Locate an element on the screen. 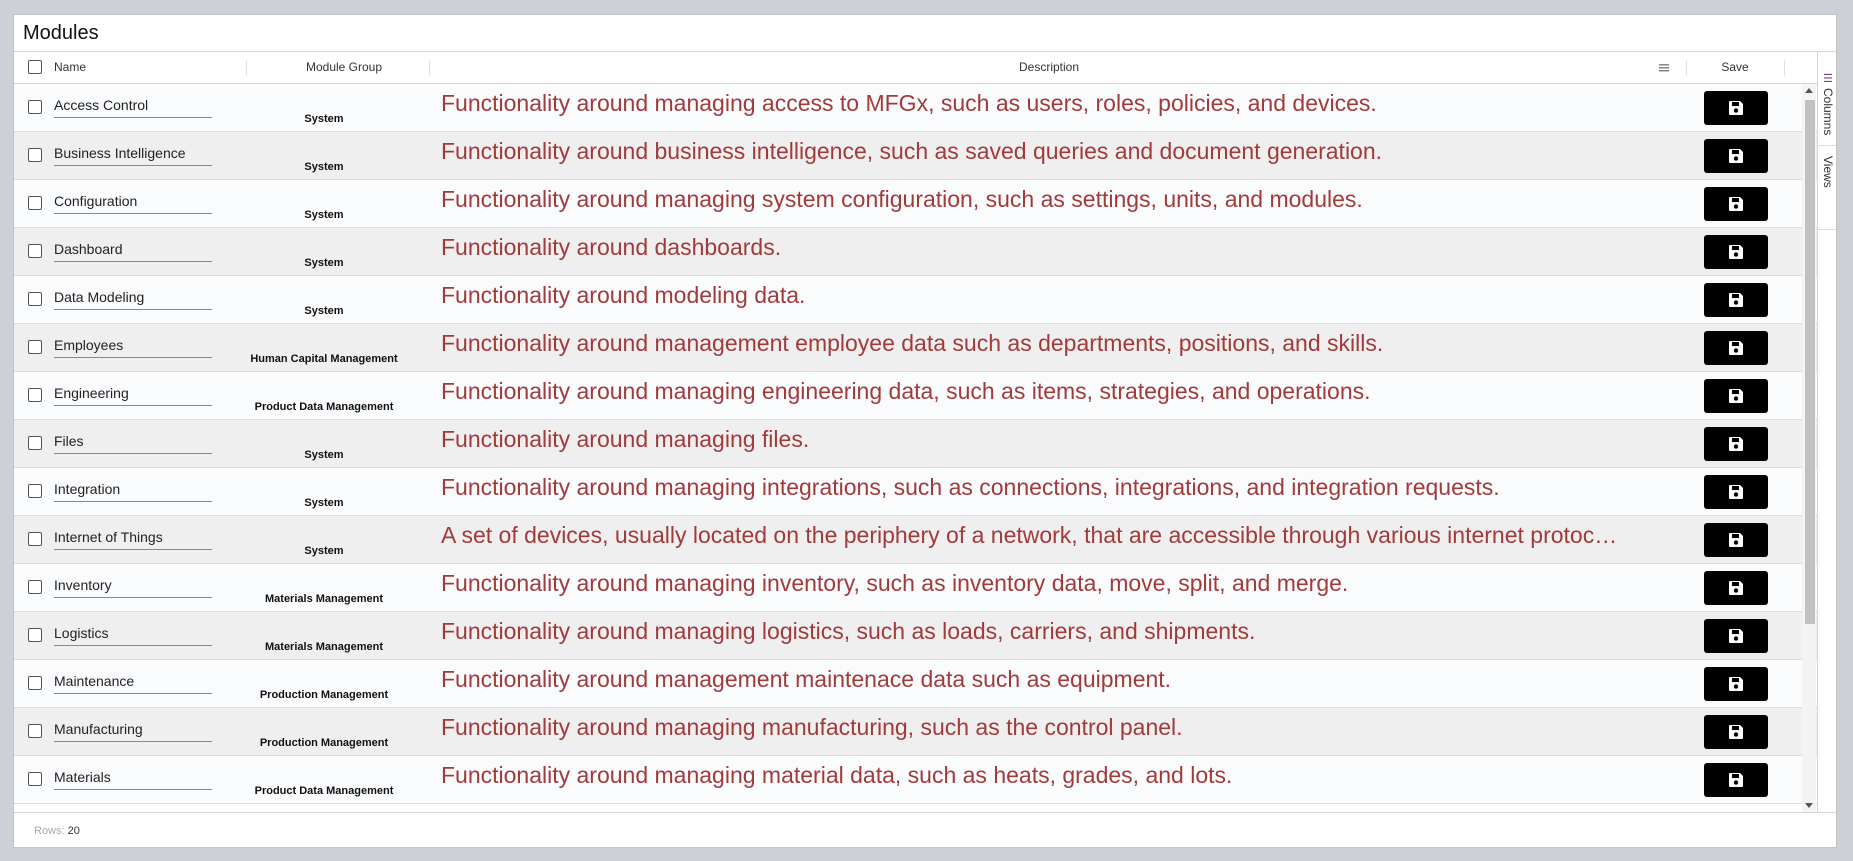 The width and height of the screenshot is (1853, 861). column-menu-icon is located at coordinates (1665, 67).